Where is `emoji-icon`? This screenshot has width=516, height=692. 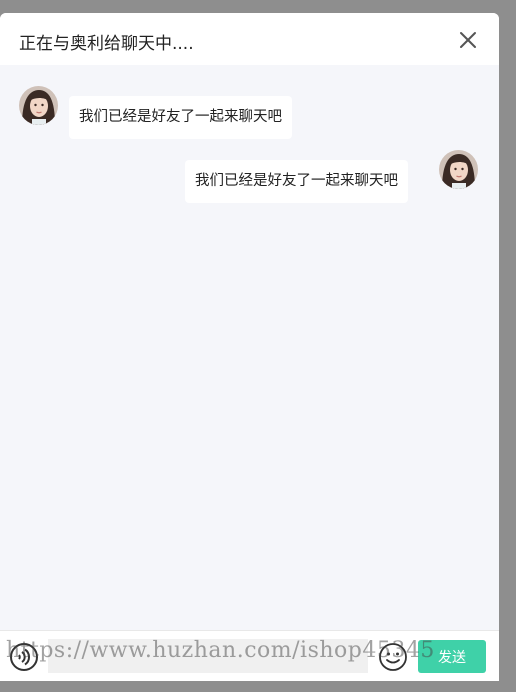 emoji-icon is located at coordinates (393, 657).